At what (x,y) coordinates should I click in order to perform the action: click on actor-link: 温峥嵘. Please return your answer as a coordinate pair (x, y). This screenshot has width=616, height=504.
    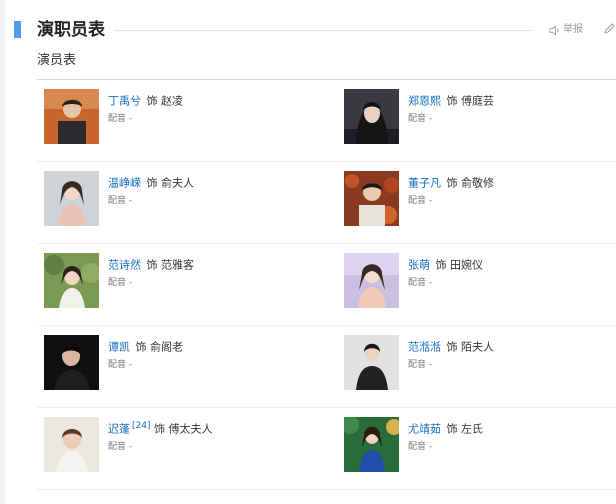
    Looking at the image, I should click on (124, 183).